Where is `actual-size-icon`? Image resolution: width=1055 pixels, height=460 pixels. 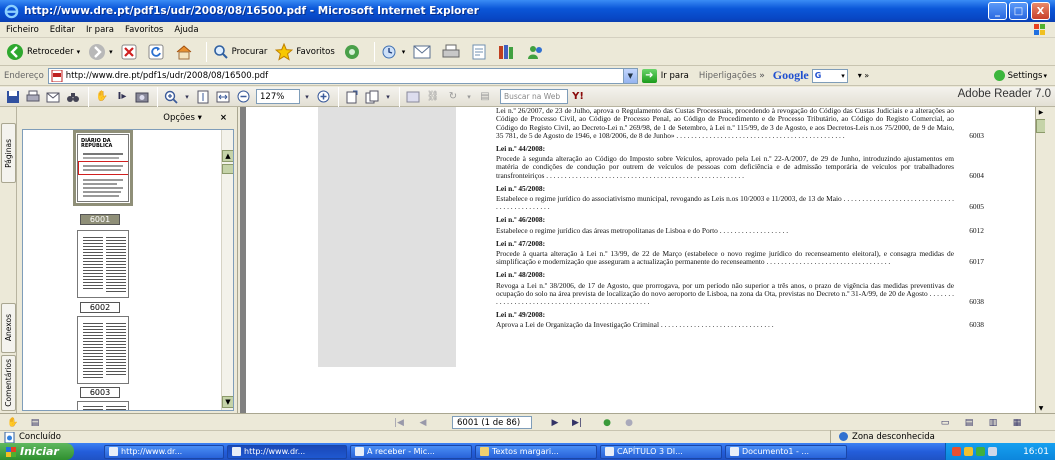
actual-size-icon is located at coordinates (203, 97).